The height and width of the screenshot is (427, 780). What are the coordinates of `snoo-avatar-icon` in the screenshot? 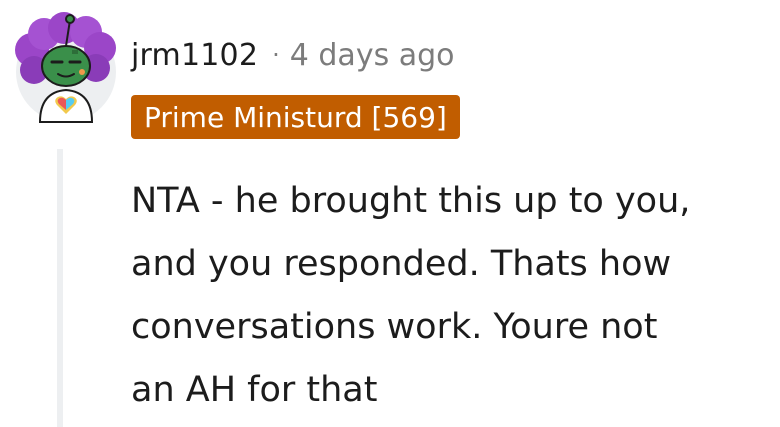 It's located at (65, 67).